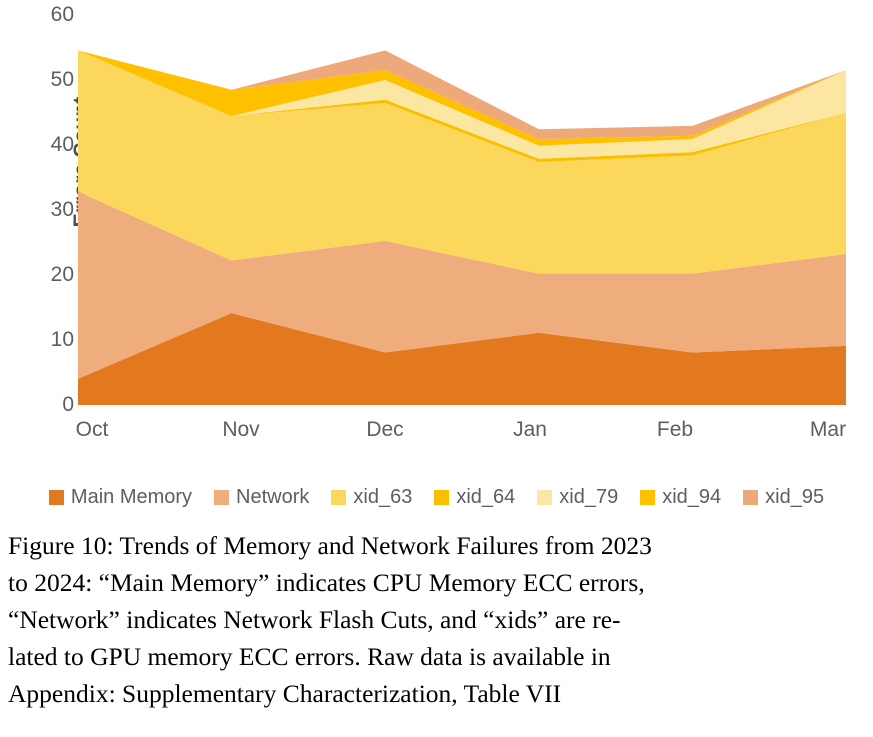  What do you see at coordinates (828, 429) in the screenshot?
I see `x-tick-mar: Mar` at bounding box center [828, 429].